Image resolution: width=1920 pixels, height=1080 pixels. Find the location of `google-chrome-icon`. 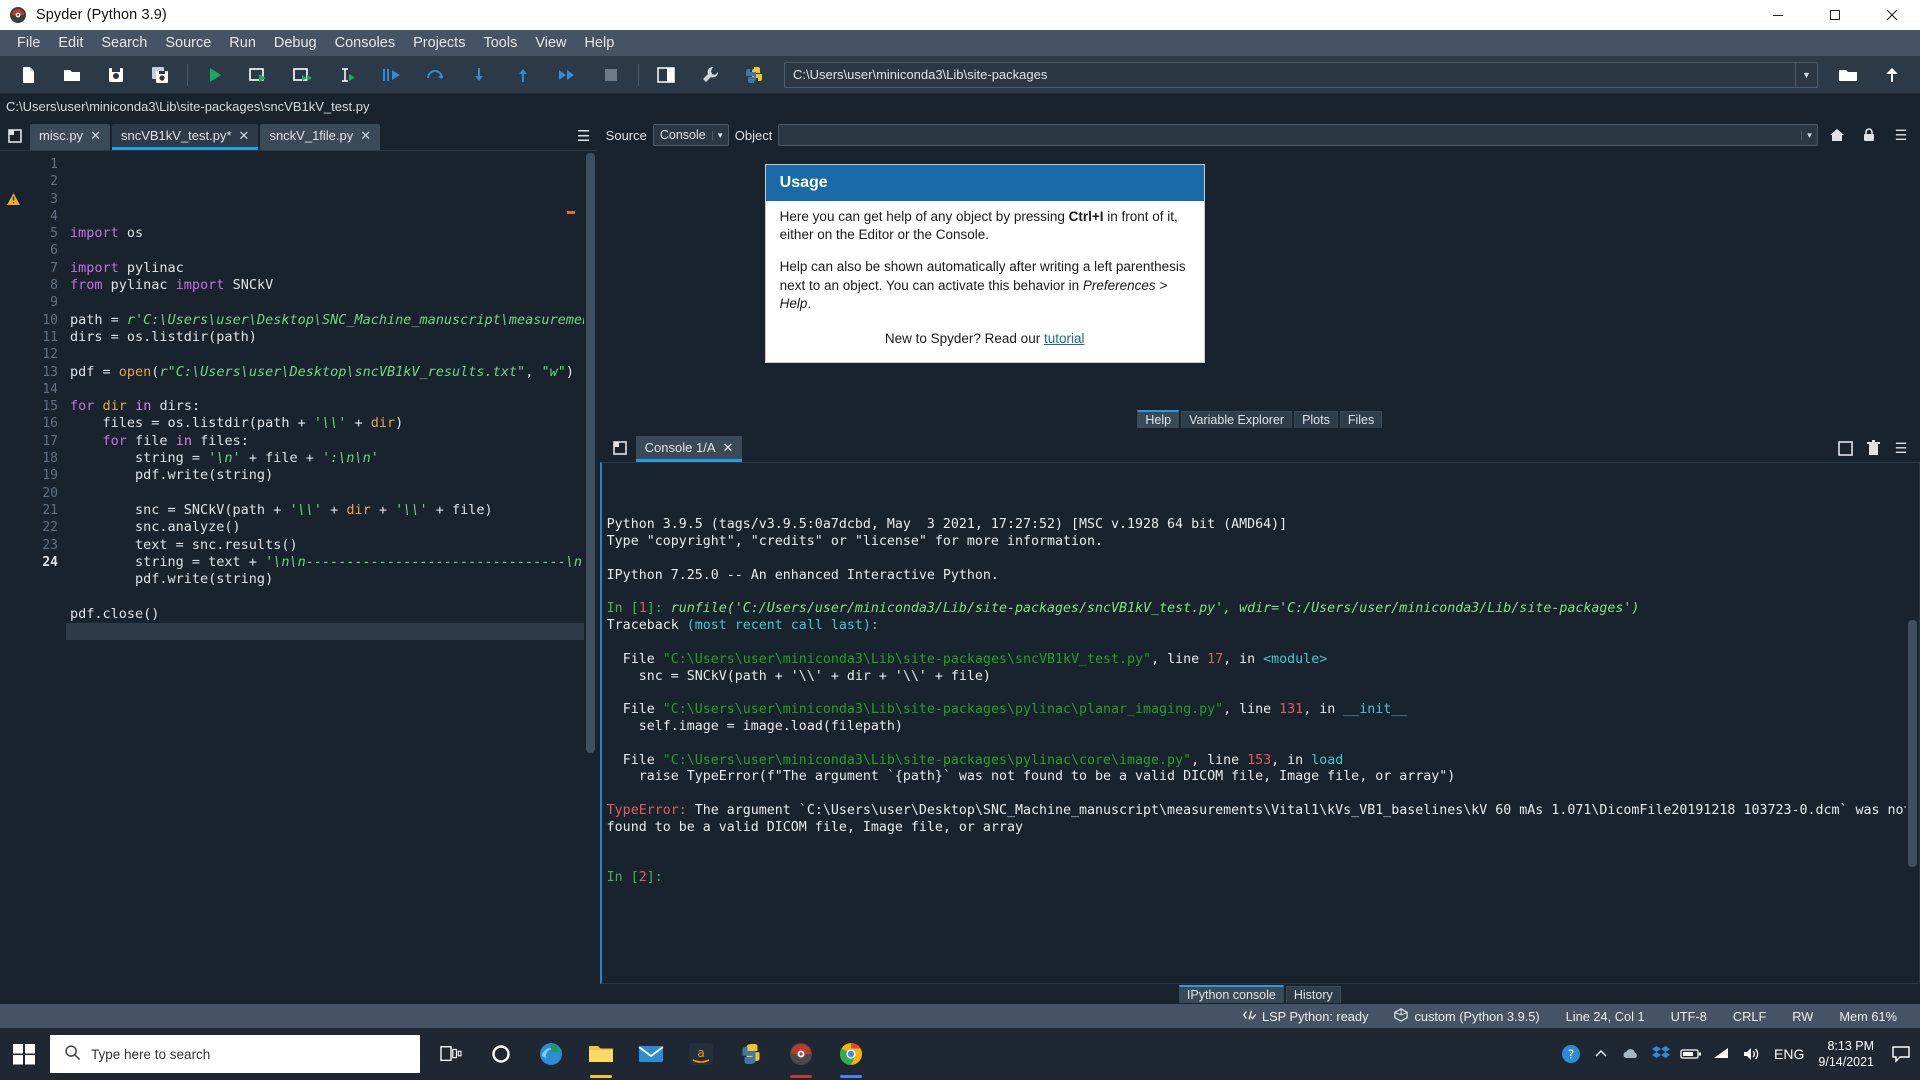

google-chrome-icon is located at coordinates (851, 1054).